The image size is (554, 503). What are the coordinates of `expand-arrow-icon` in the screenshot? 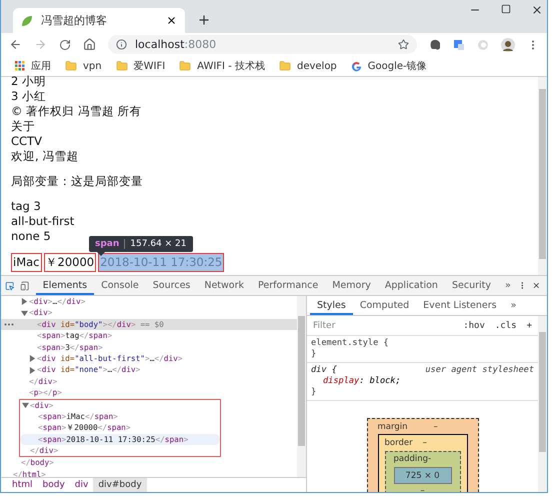 It's located at (24, 302).